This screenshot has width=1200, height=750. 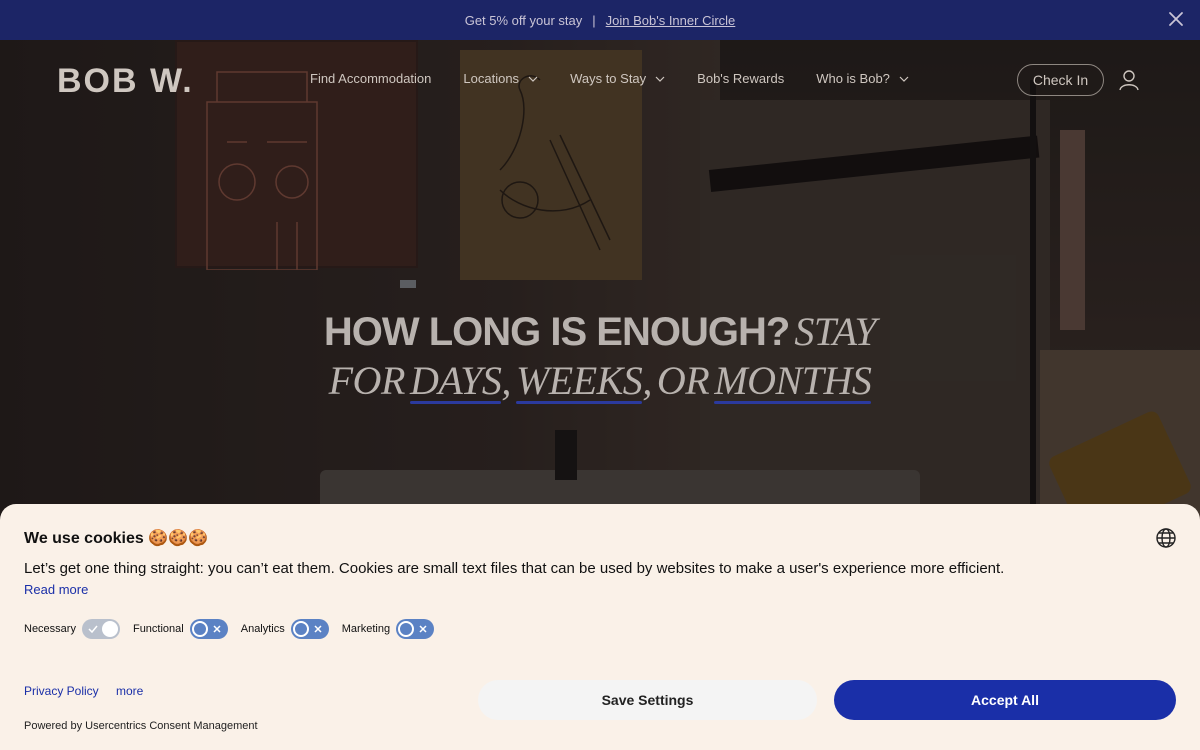 I want to click on toggle-label: Functional, so click(x=158, y=629).